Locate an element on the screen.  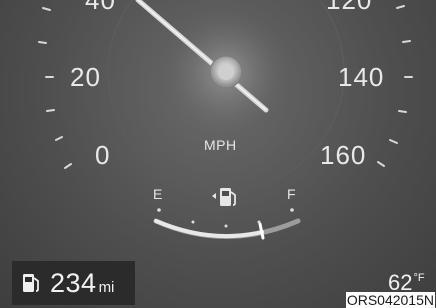
range-display: 234 mi is located at coordinates (73, 283).